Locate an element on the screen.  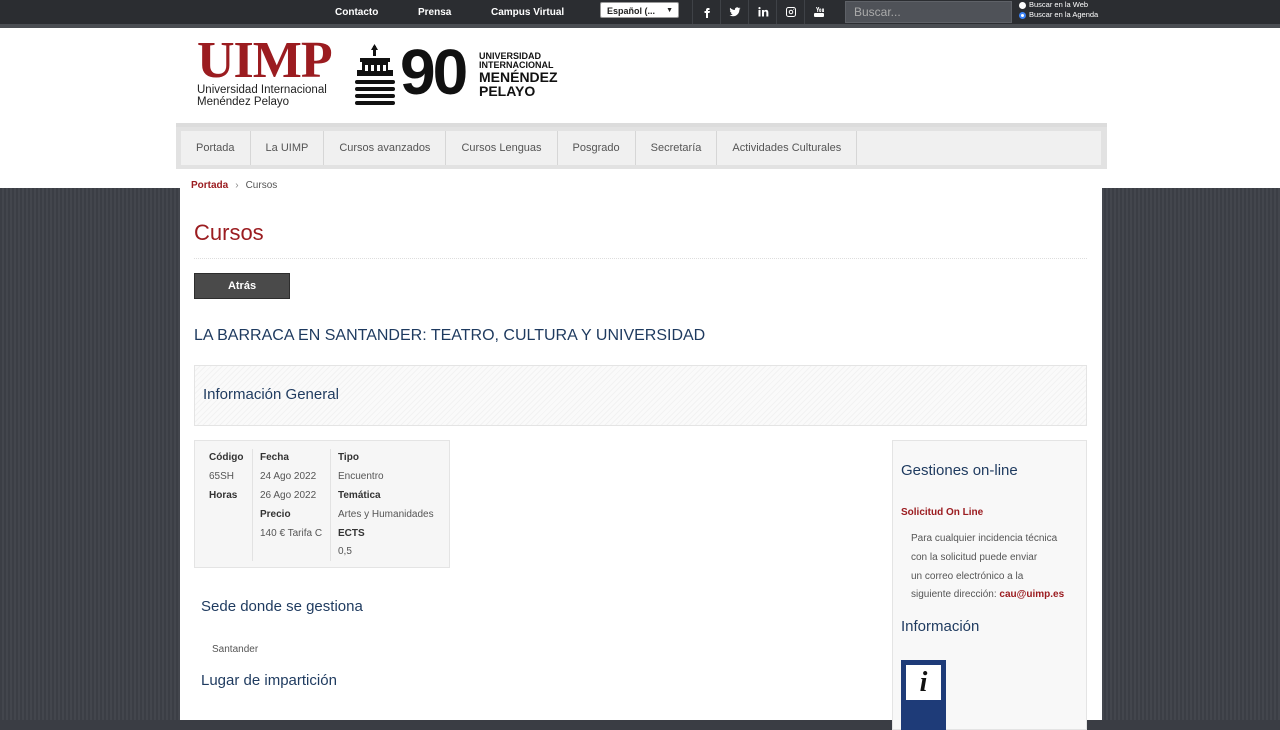
help-email-link: cau@uimp.es is located at coordinates (1031, 594).